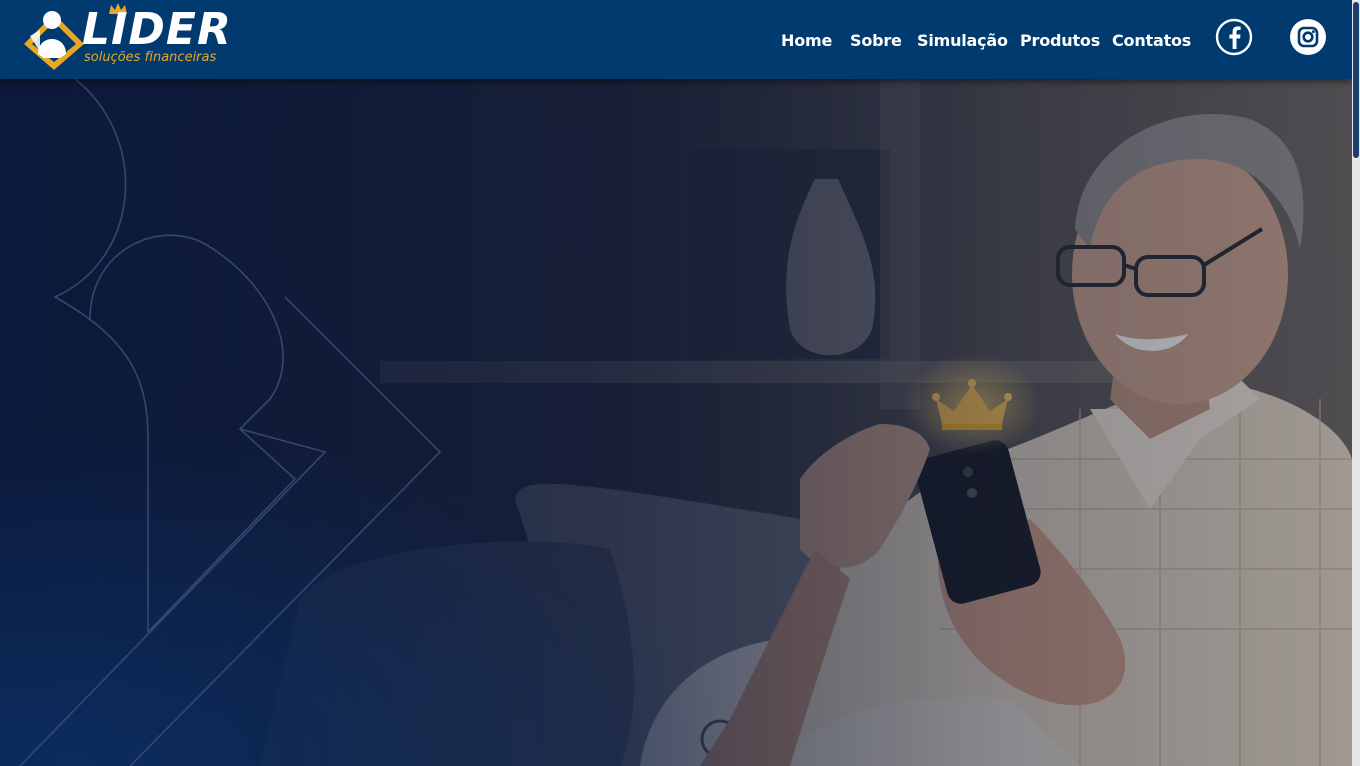 This screenshot has width=1360, height=766. I want to click on brand-logo: LIDER soluções financeiras, so click(126, 37).